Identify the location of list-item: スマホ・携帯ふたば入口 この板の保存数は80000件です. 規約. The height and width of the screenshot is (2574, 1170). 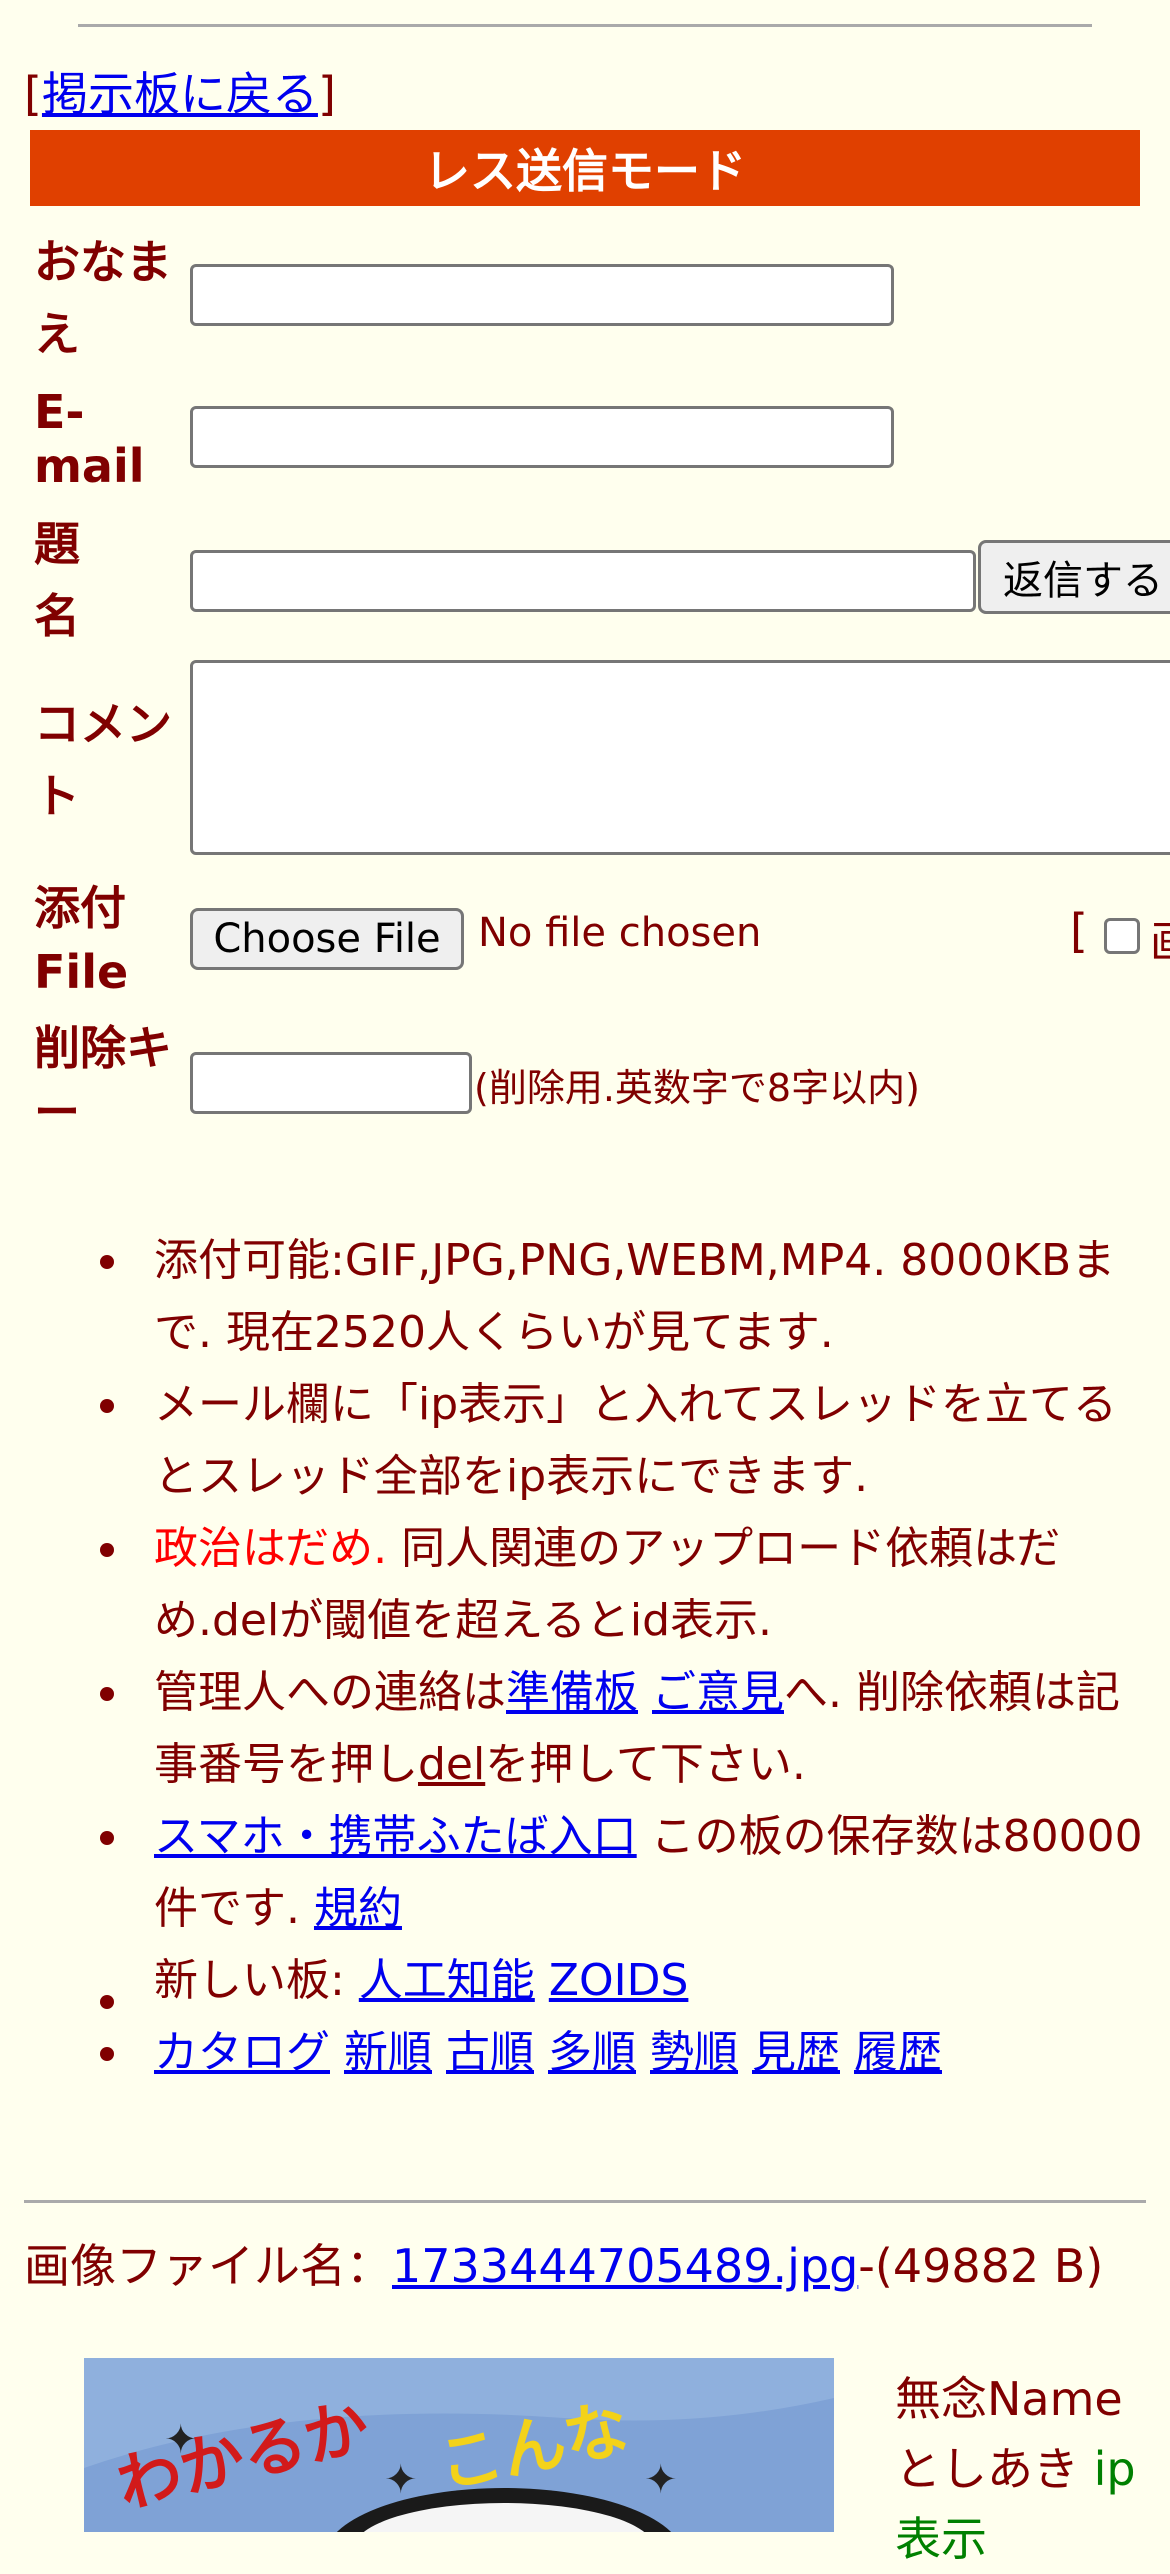
(580, 1873).